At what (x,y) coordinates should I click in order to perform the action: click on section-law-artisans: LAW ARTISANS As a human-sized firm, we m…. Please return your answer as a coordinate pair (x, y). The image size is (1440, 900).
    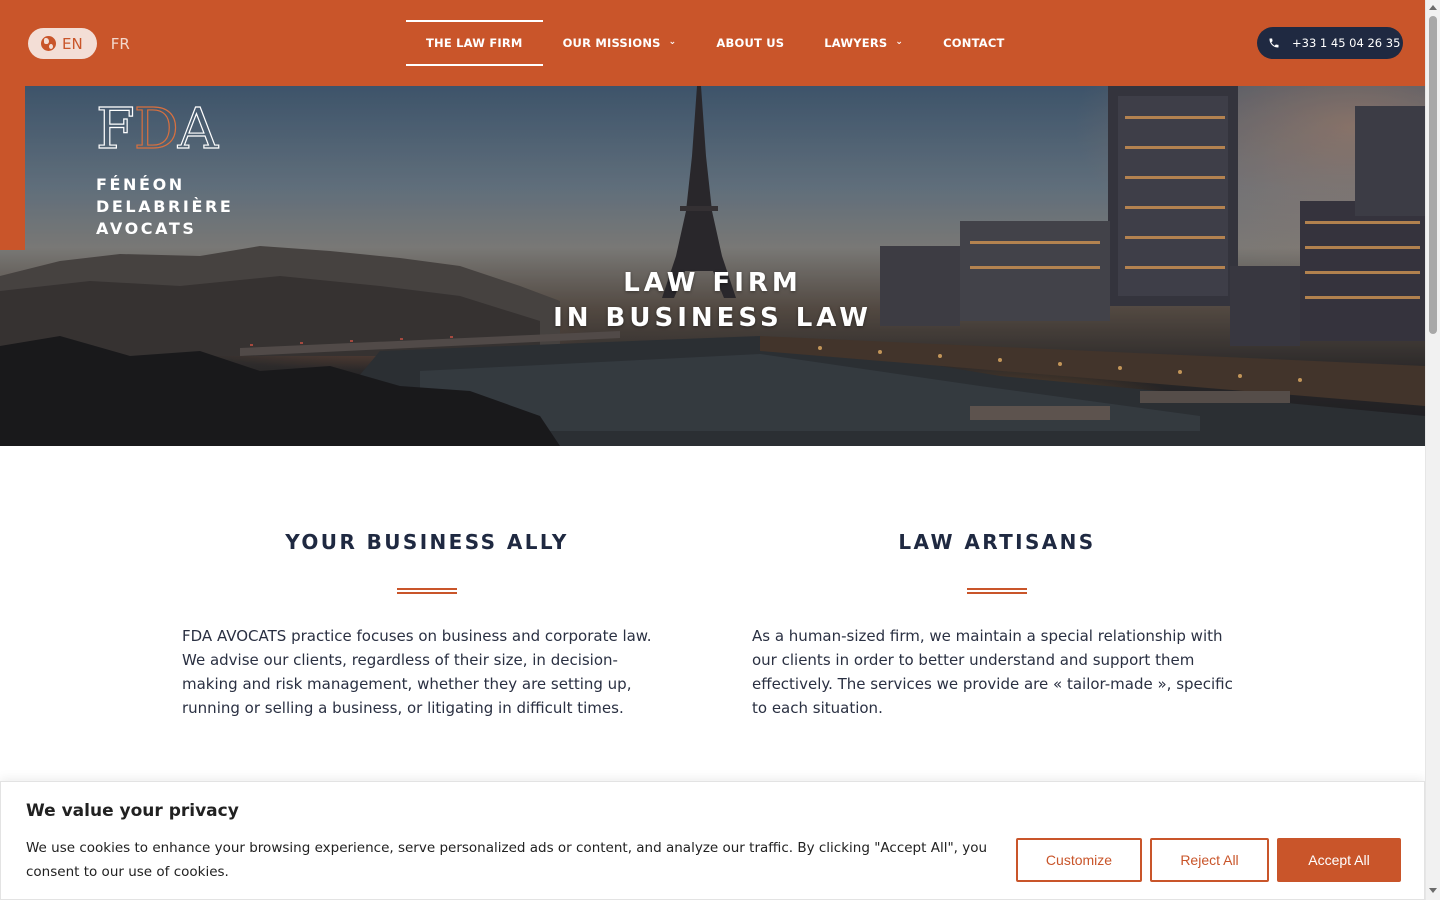
    Looking at the image, I should click on (997, 625).